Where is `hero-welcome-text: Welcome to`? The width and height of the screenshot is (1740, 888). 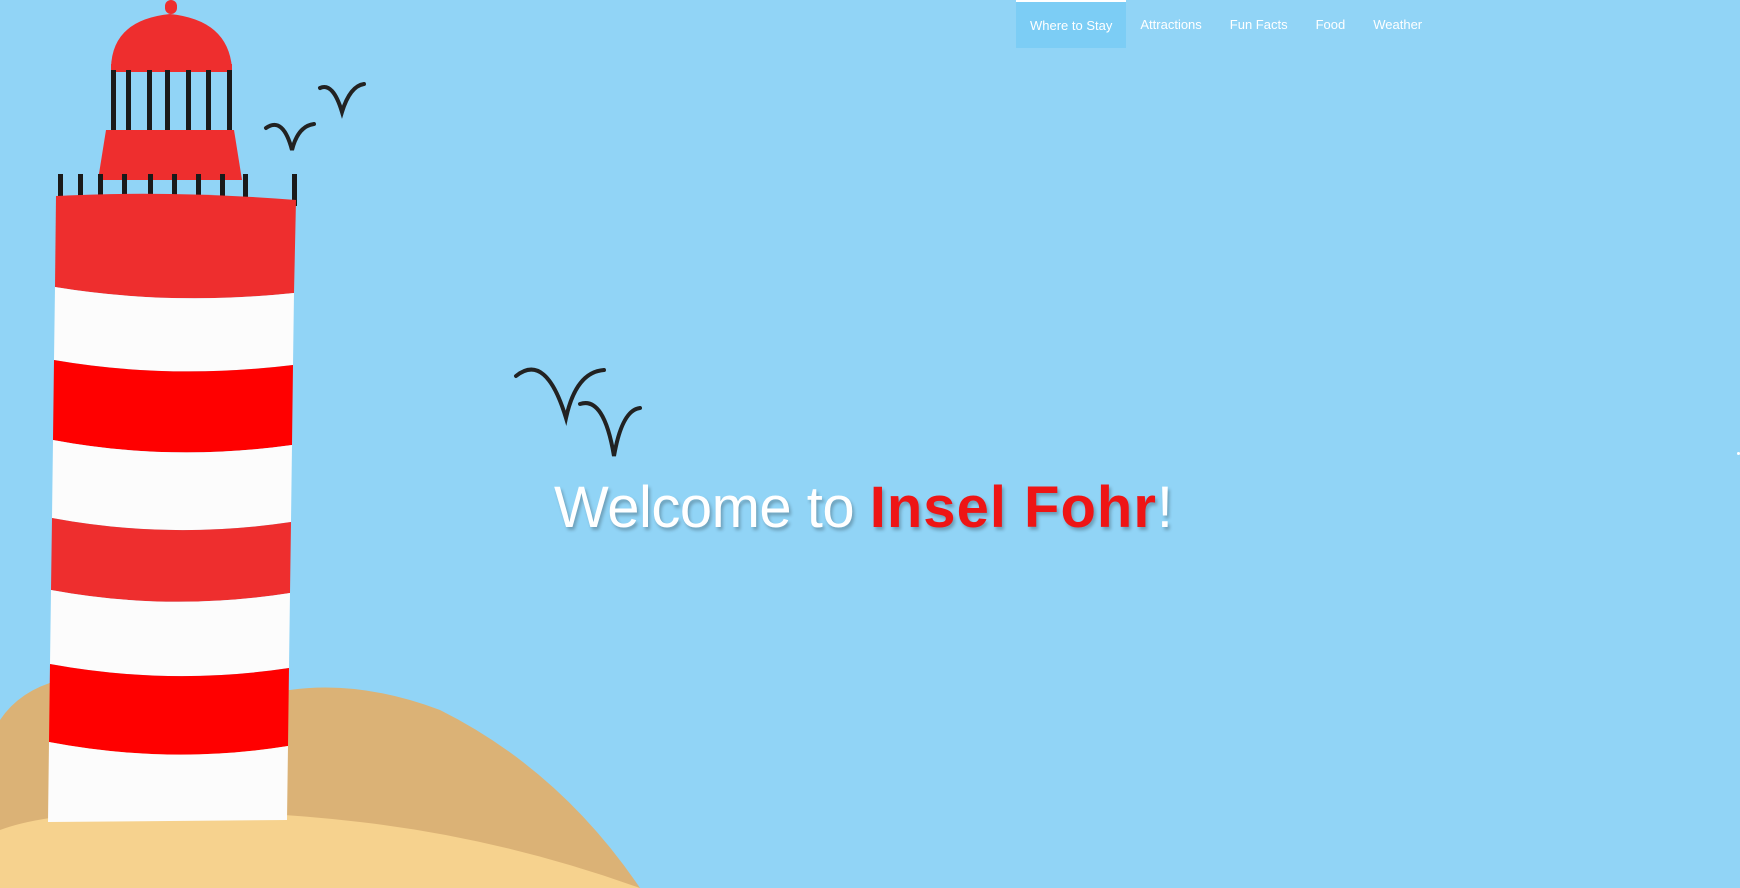 hero-welcome-text: Welcome to is located at coordinates (712, 507).